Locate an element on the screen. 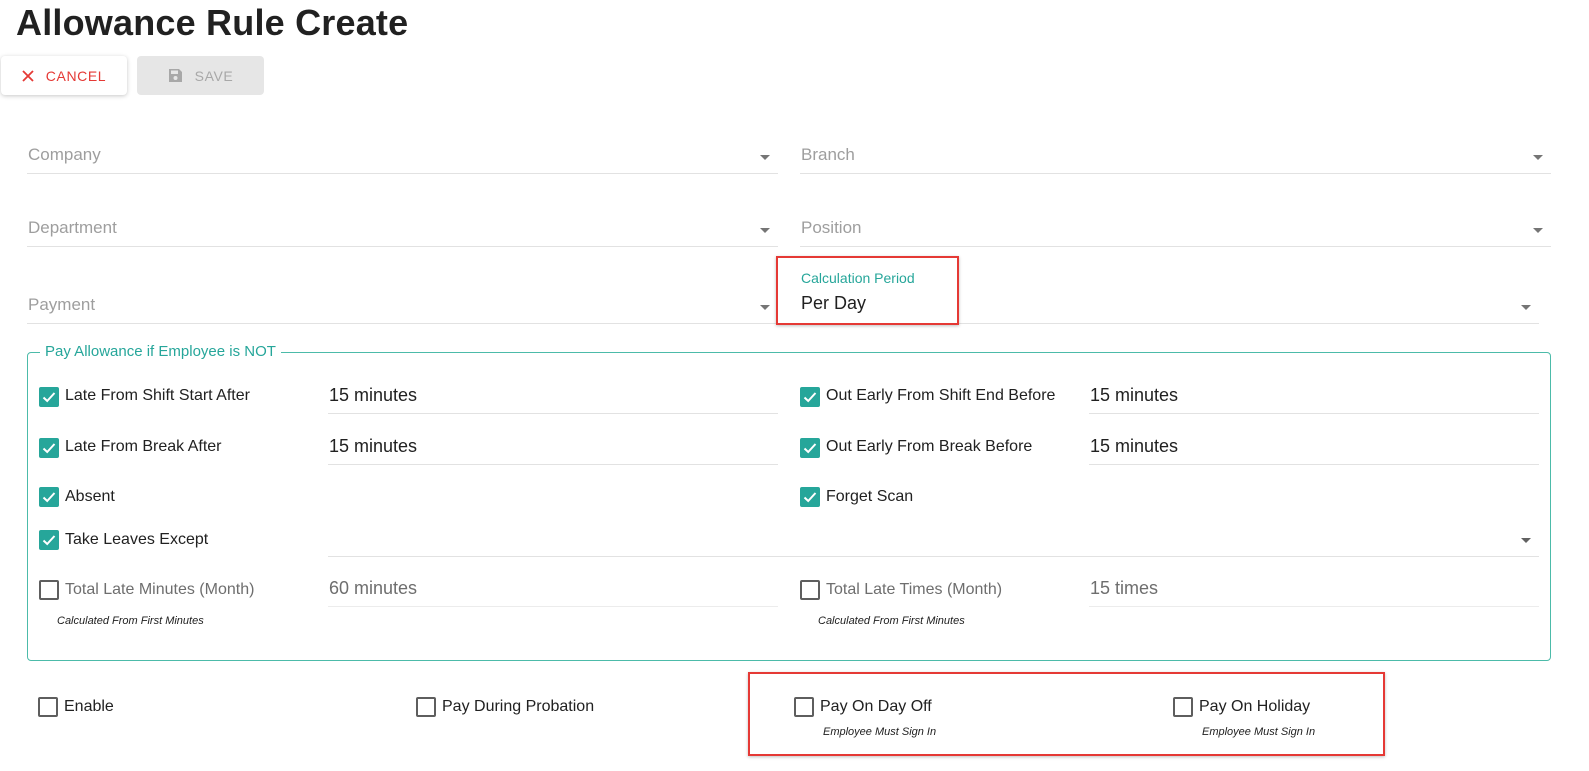 Image resolution: width=1589 pixels, height=771 pixels. pay-during-probation-checkbox is located at coordinates (426, 707).